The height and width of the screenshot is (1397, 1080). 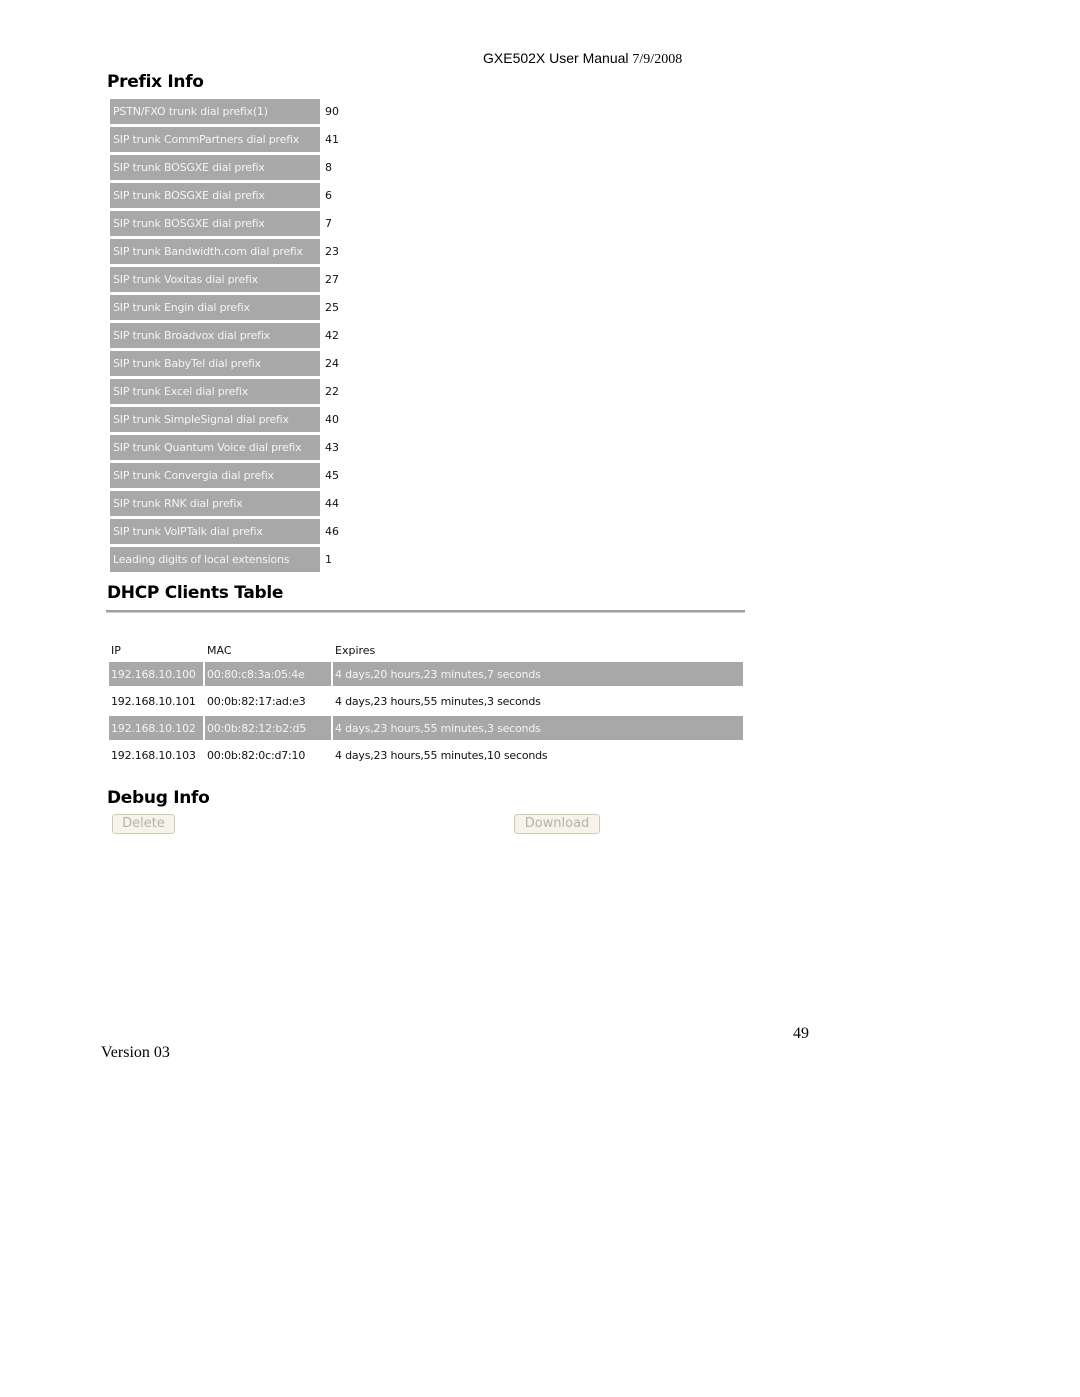 What do you see at coordinates (557, 824) in the screenshot?
I see `download-button: Download` at bounding box center [557, 824].